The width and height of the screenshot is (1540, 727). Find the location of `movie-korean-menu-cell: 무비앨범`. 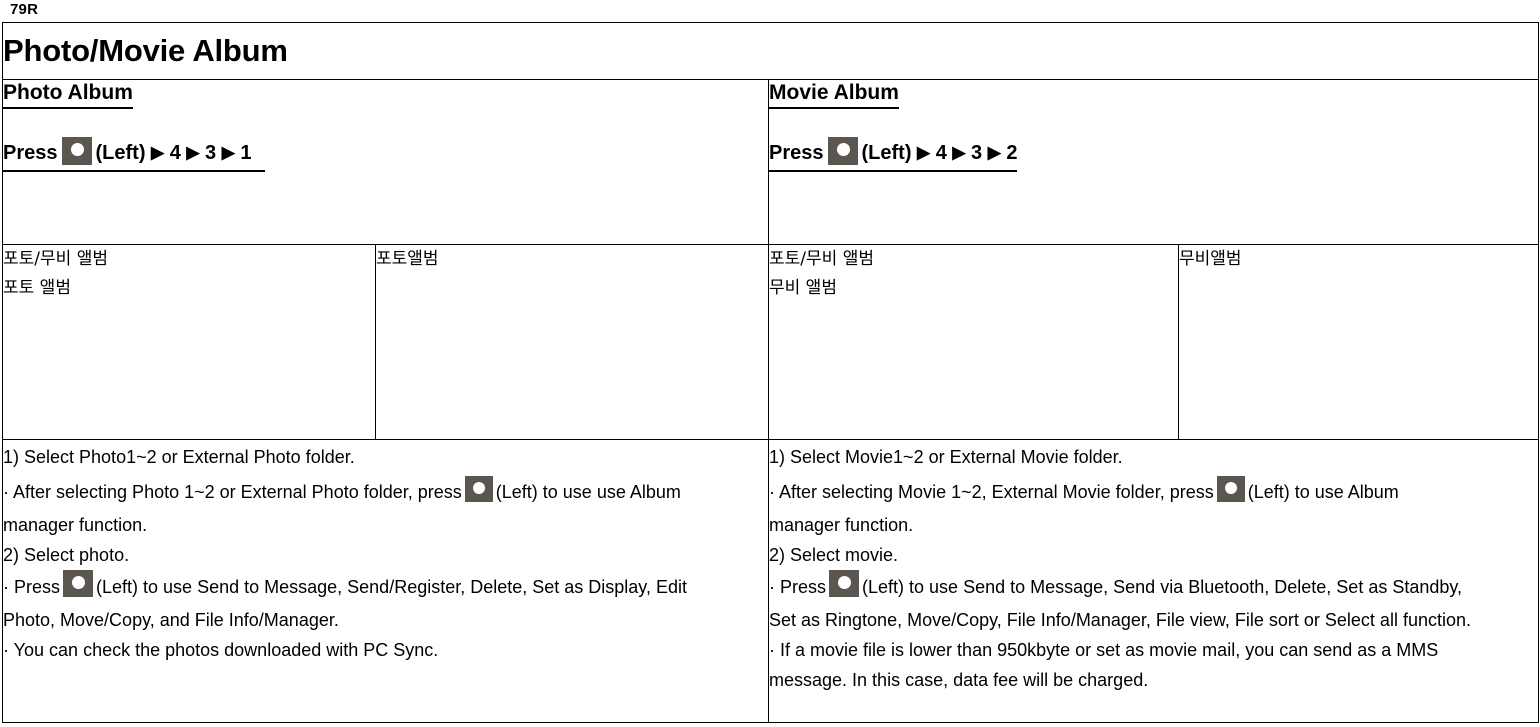

movie-korean-menu-cell: 무비앨범 is located at coordinates (1358, 342).